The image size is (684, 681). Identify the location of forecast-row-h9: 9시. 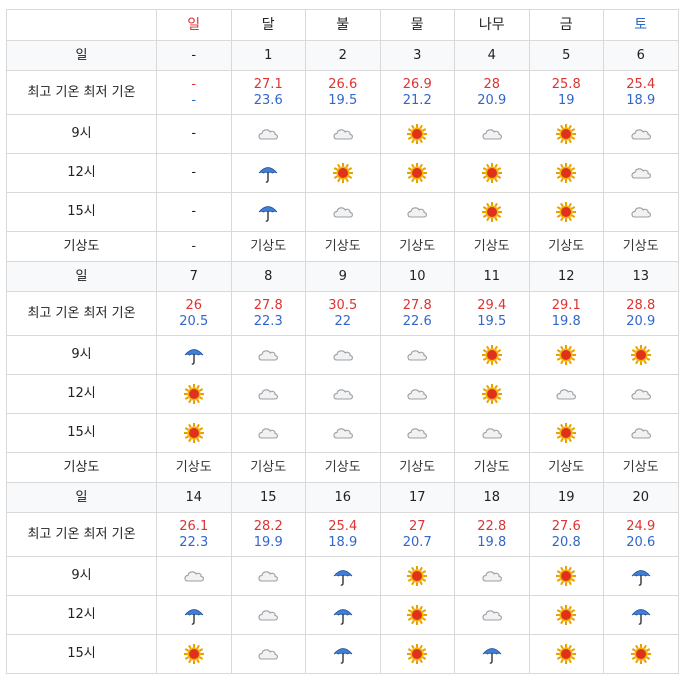
(342, 576).